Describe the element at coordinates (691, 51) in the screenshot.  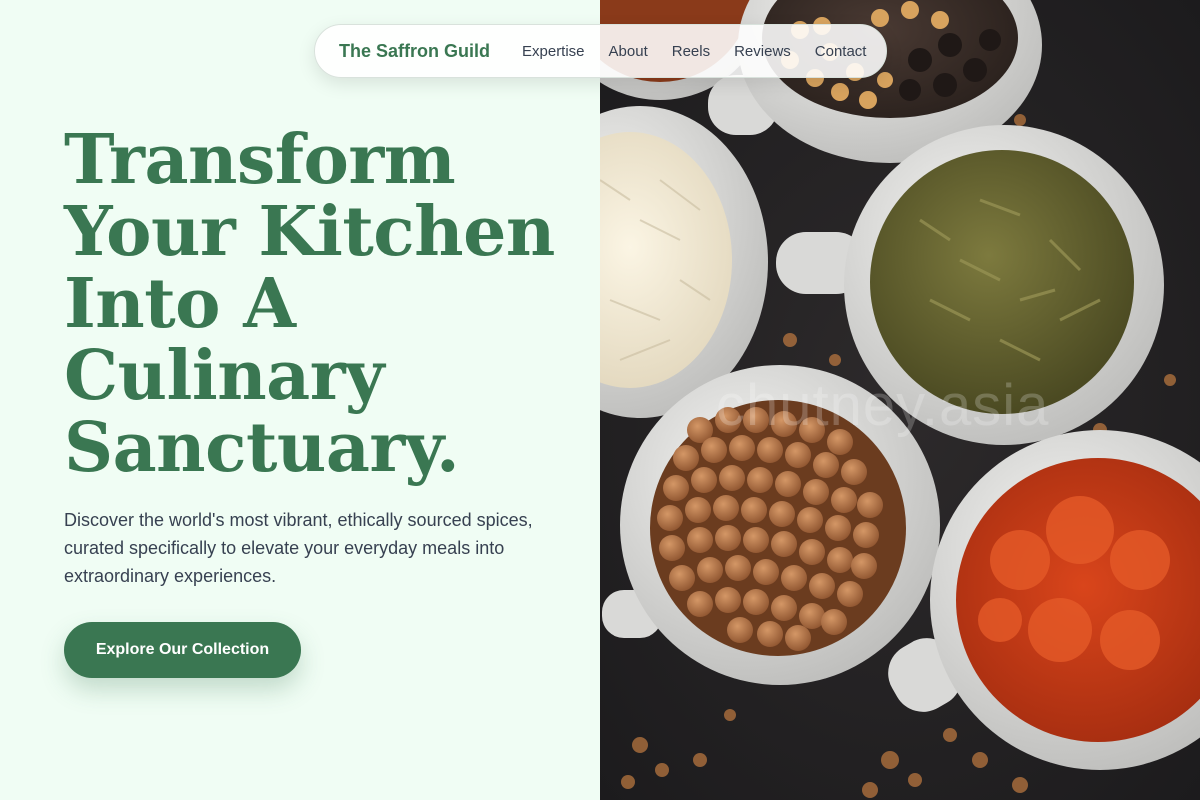
I see `nav-link-reels: Reels` at that location.